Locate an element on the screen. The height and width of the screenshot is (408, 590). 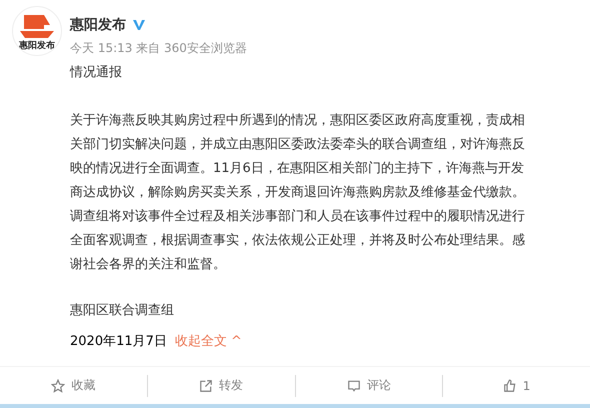
author-name: 惠阳发布 is located at coordinates (98, 25).